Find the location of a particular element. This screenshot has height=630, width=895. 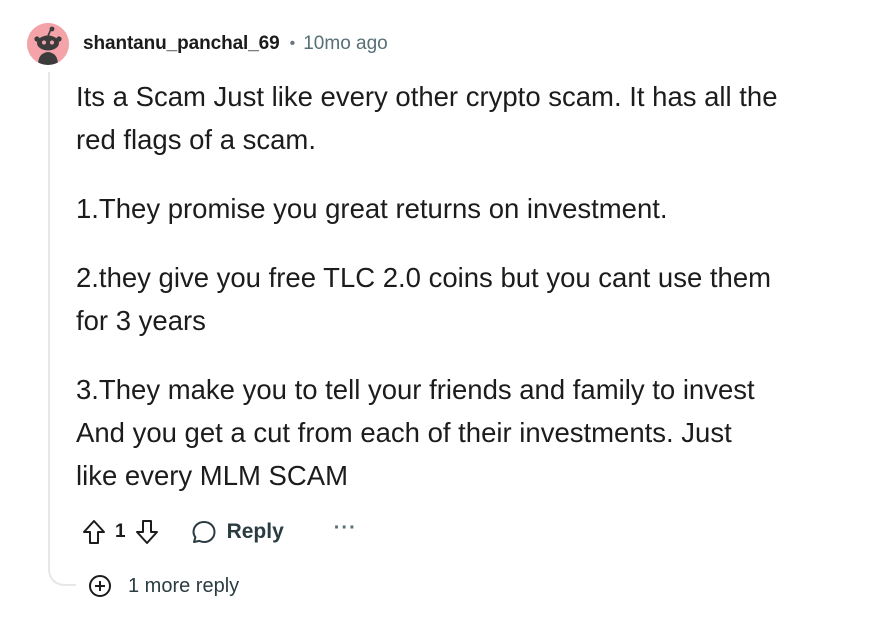

downvote-button is located at coordinates (147, 532).